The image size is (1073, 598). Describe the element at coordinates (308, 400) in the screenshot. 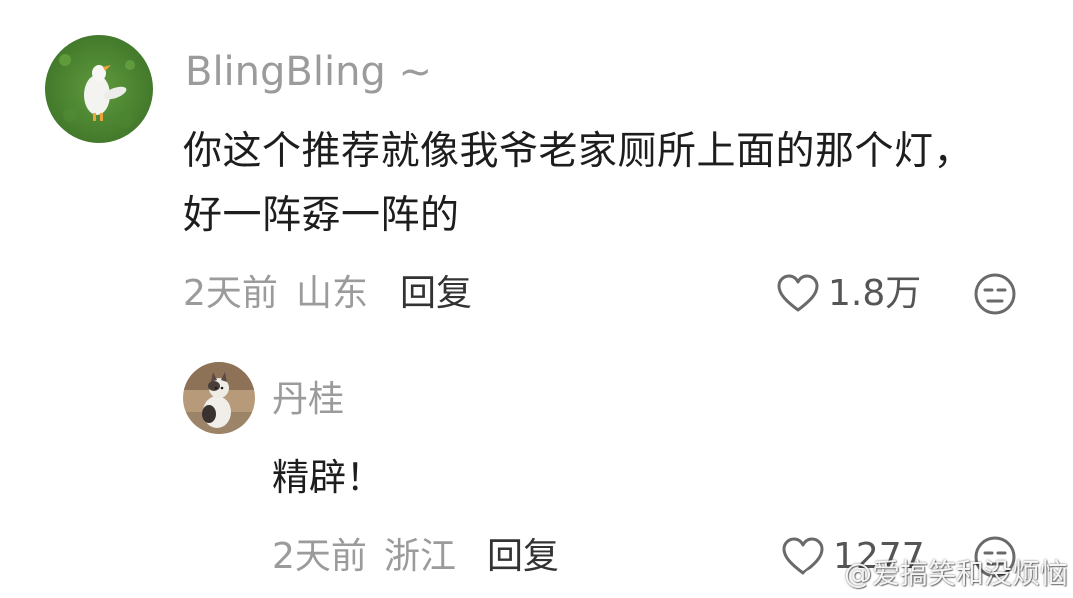

I see `comment-username: 丹桂` at that location.